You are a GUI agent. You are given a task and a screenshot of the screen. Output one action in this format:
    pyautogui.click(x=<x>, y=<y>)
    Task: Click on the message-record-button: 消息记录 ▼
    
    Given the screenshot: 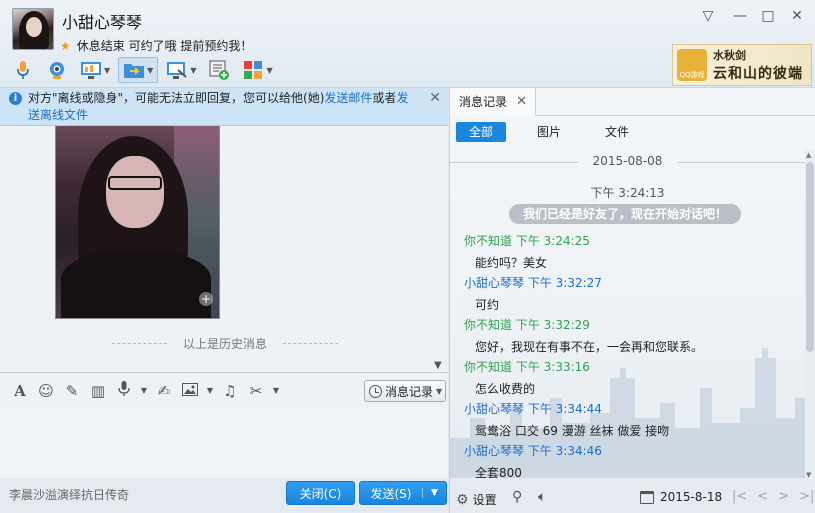 What is the action you would take?
    pyautogui.click(x=405, y=391)
    